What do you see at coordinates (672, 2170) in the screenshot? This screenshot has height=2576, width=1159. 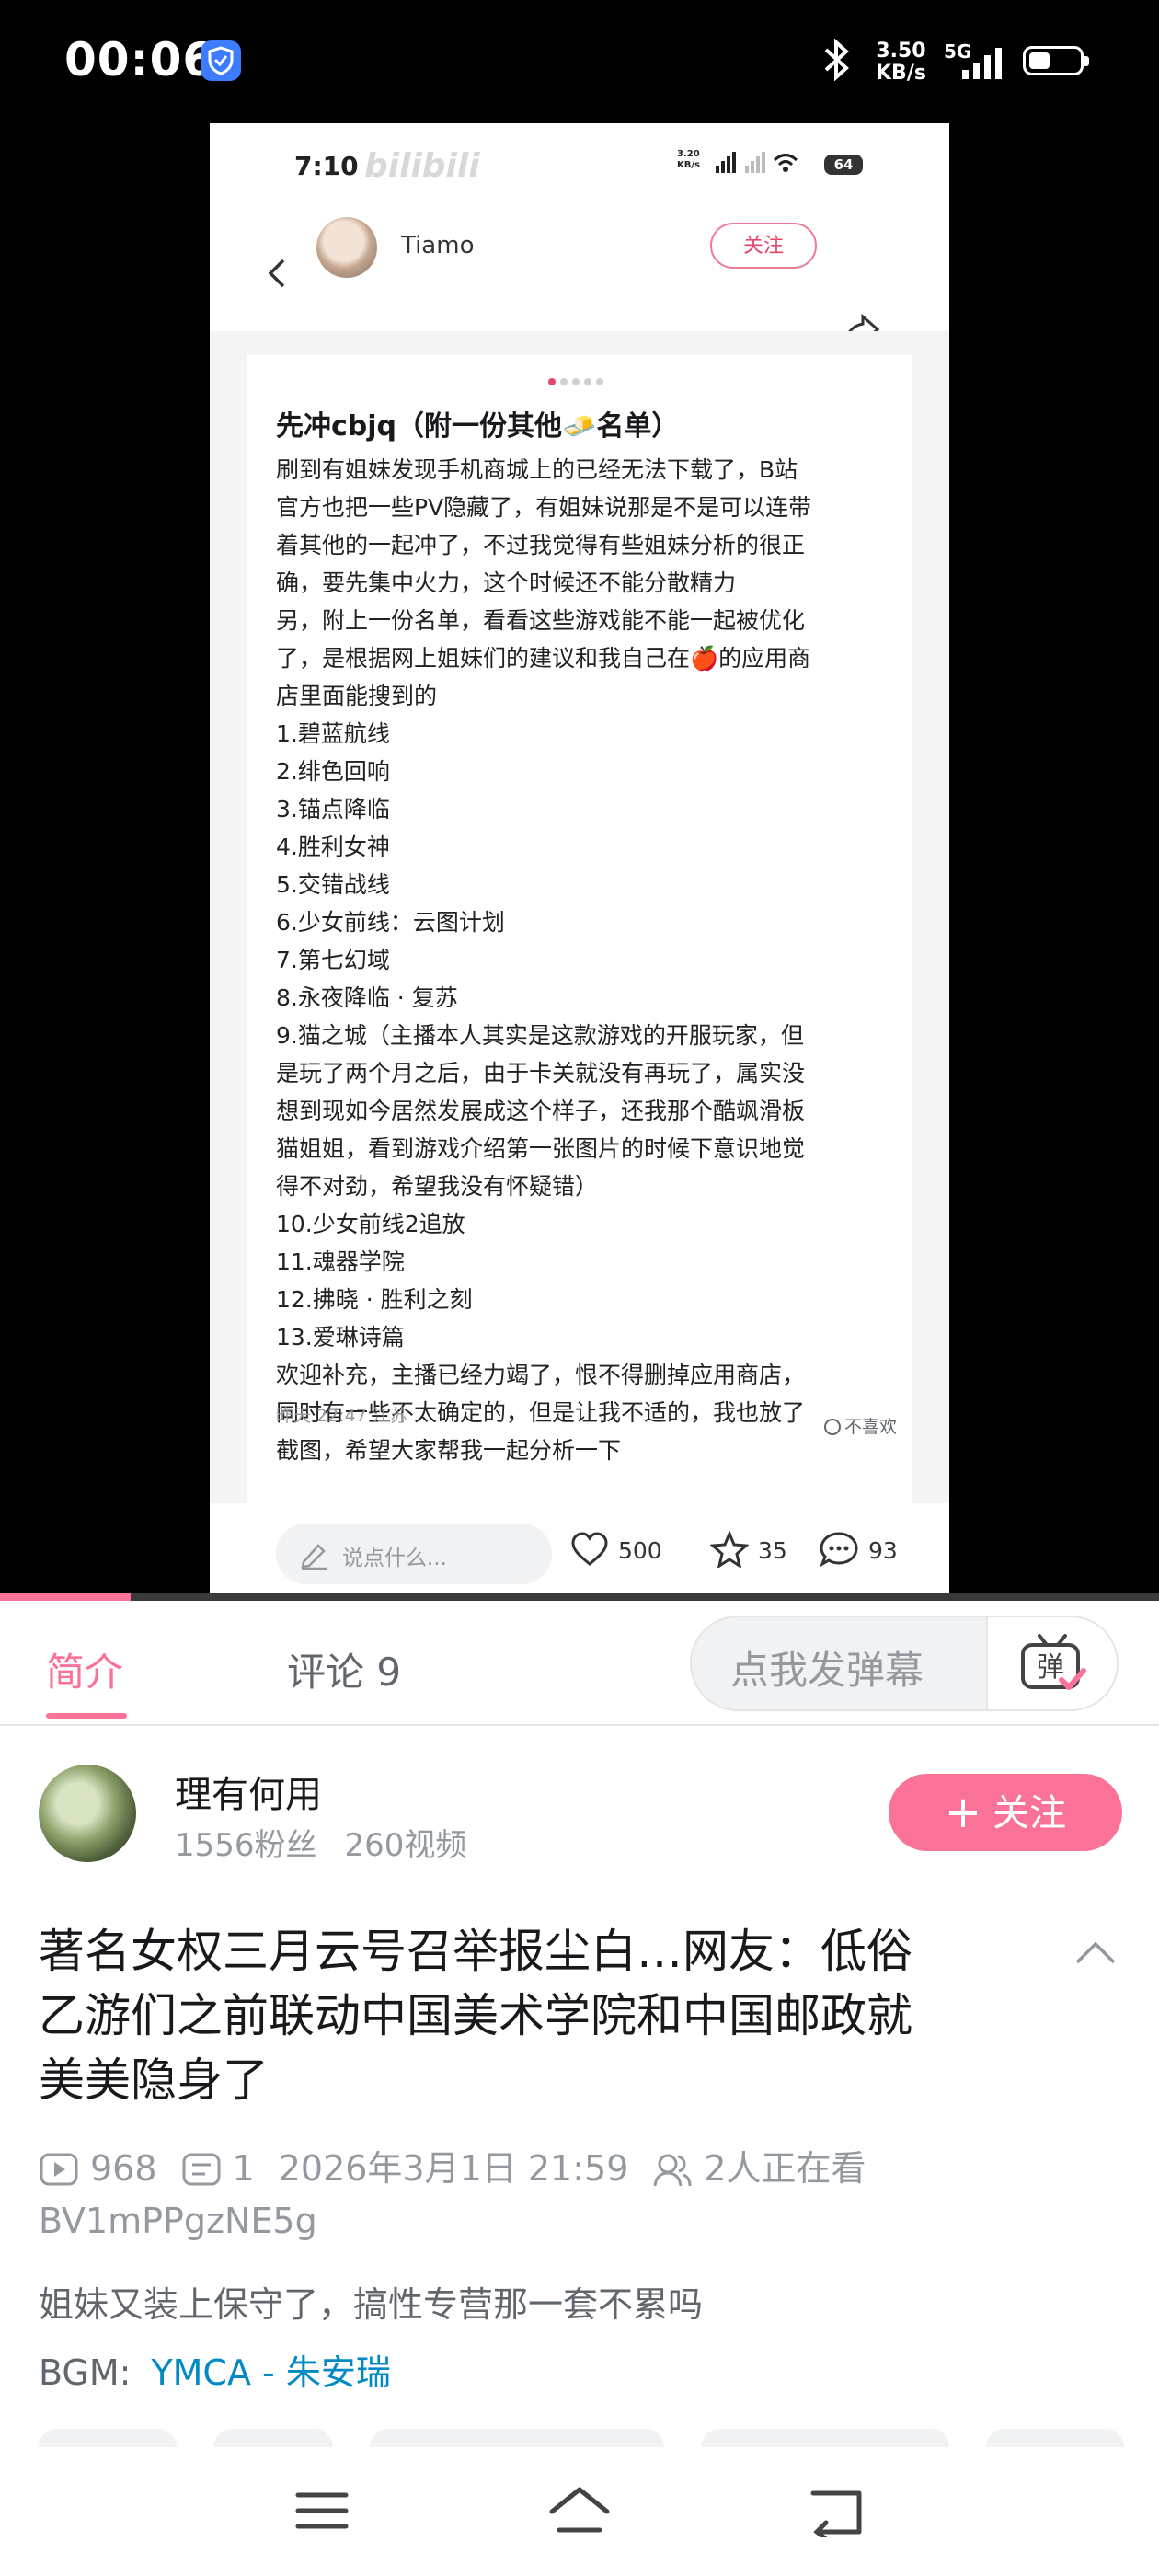 I see `viewers-icon` at bounding box center [672, 2170].